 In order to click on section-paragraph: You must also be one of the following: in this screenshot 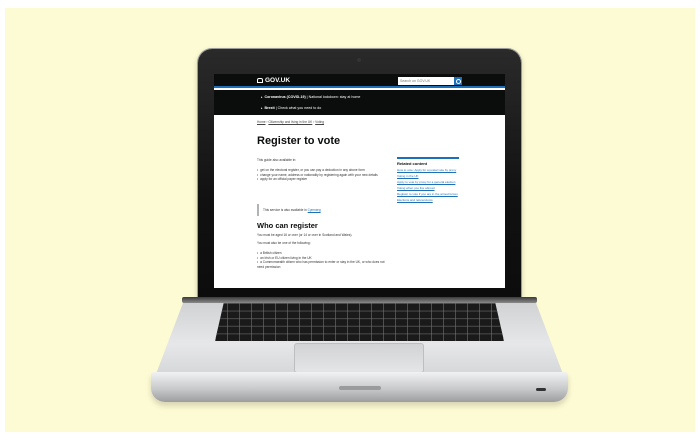, I will do `click(284, 243)`.